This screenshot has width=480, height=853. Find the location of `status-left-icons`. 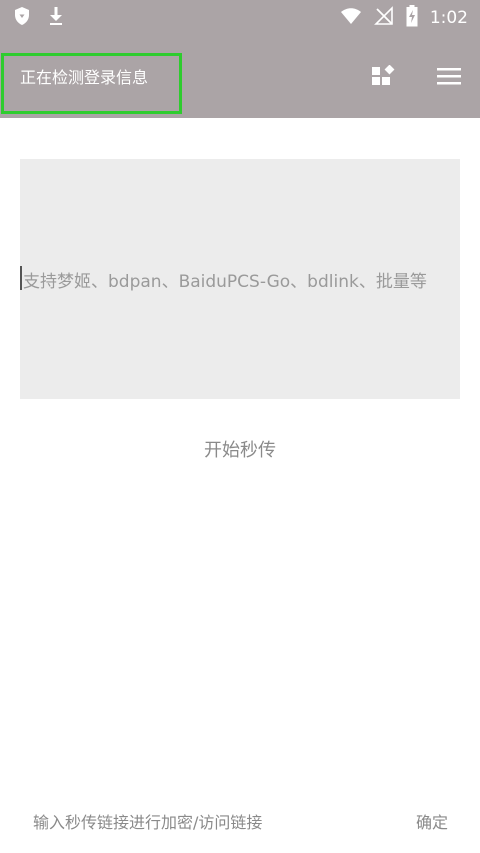

status-left-icons is located at coordinates (39, 18).